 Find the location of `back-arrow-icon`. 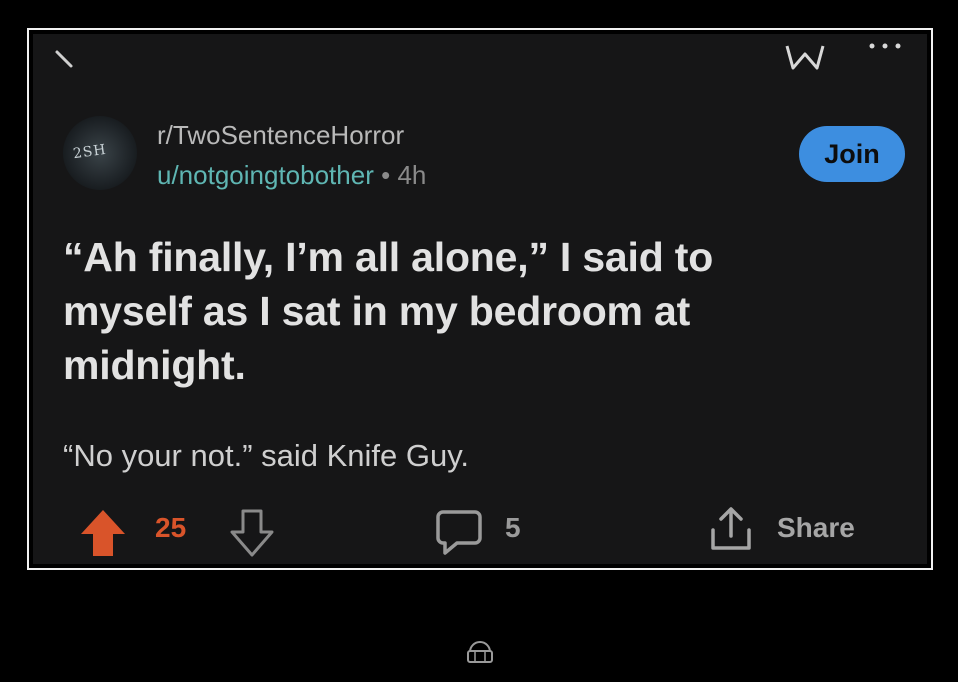

back-arrow-icon is located at coordinates (68, 63).